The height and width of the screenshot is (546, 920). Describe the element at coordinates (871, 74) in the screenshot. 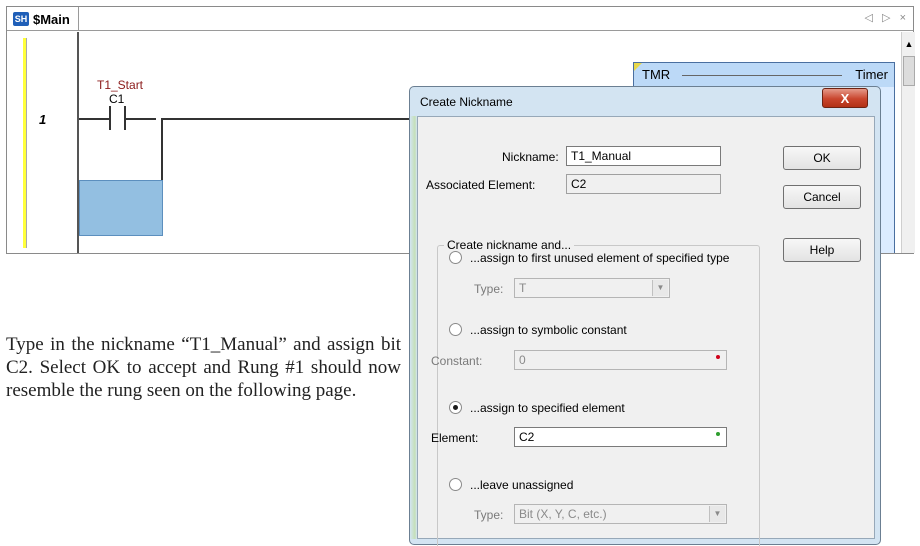

I see `timer-title: Timer` at that location.